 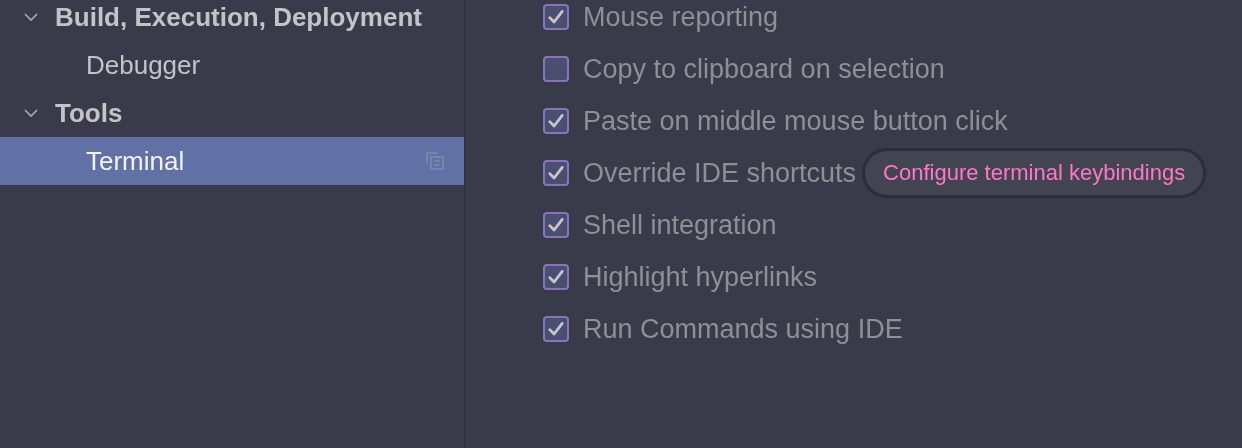 I want to click on selected-tree-item: Terminal, so click(x=232, y=161).